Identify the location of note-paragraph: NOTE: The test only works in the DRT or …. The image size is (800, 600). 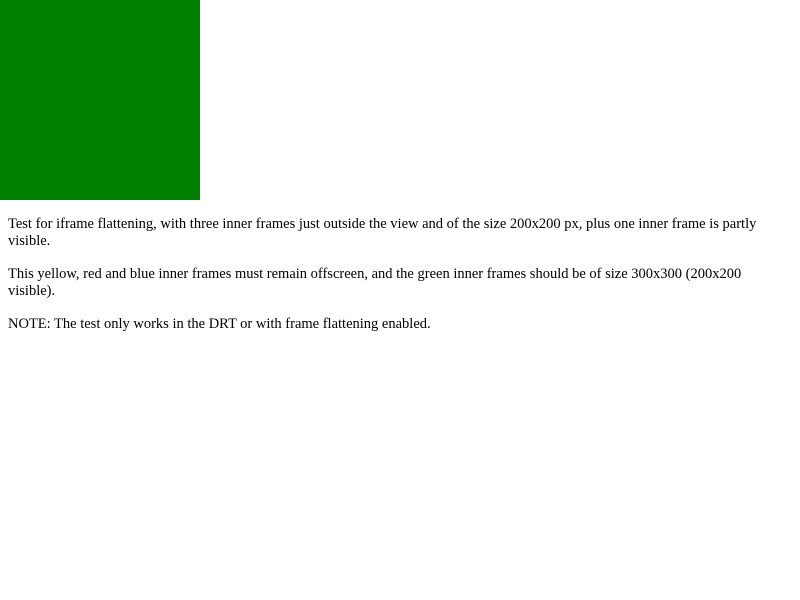
(219, 324).